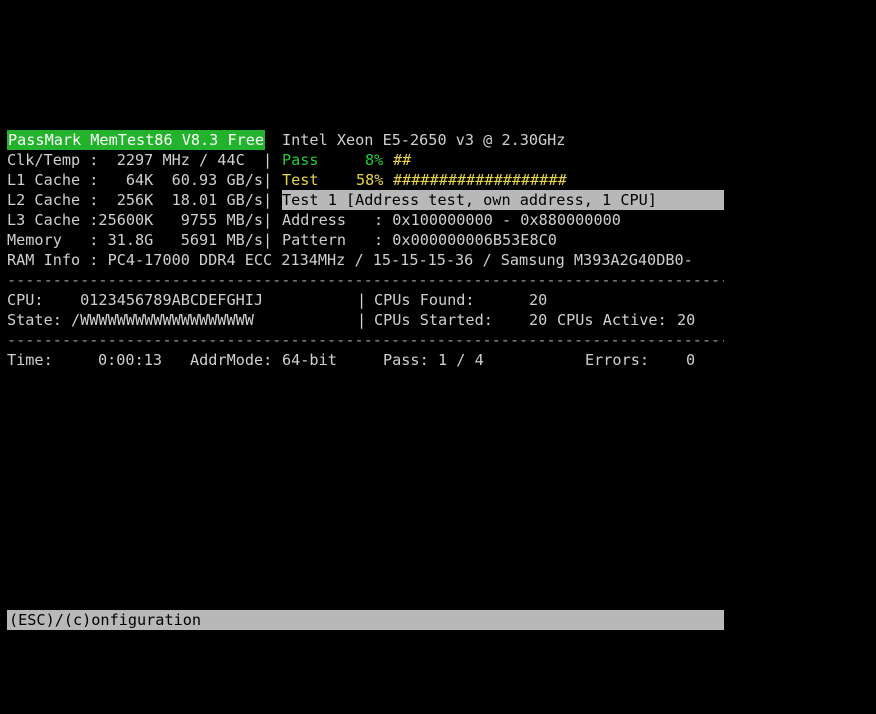  What do you see at coordinates (300, 180) in the screenshot?
I see `test-label: Test` at bounding box center [300, 180].